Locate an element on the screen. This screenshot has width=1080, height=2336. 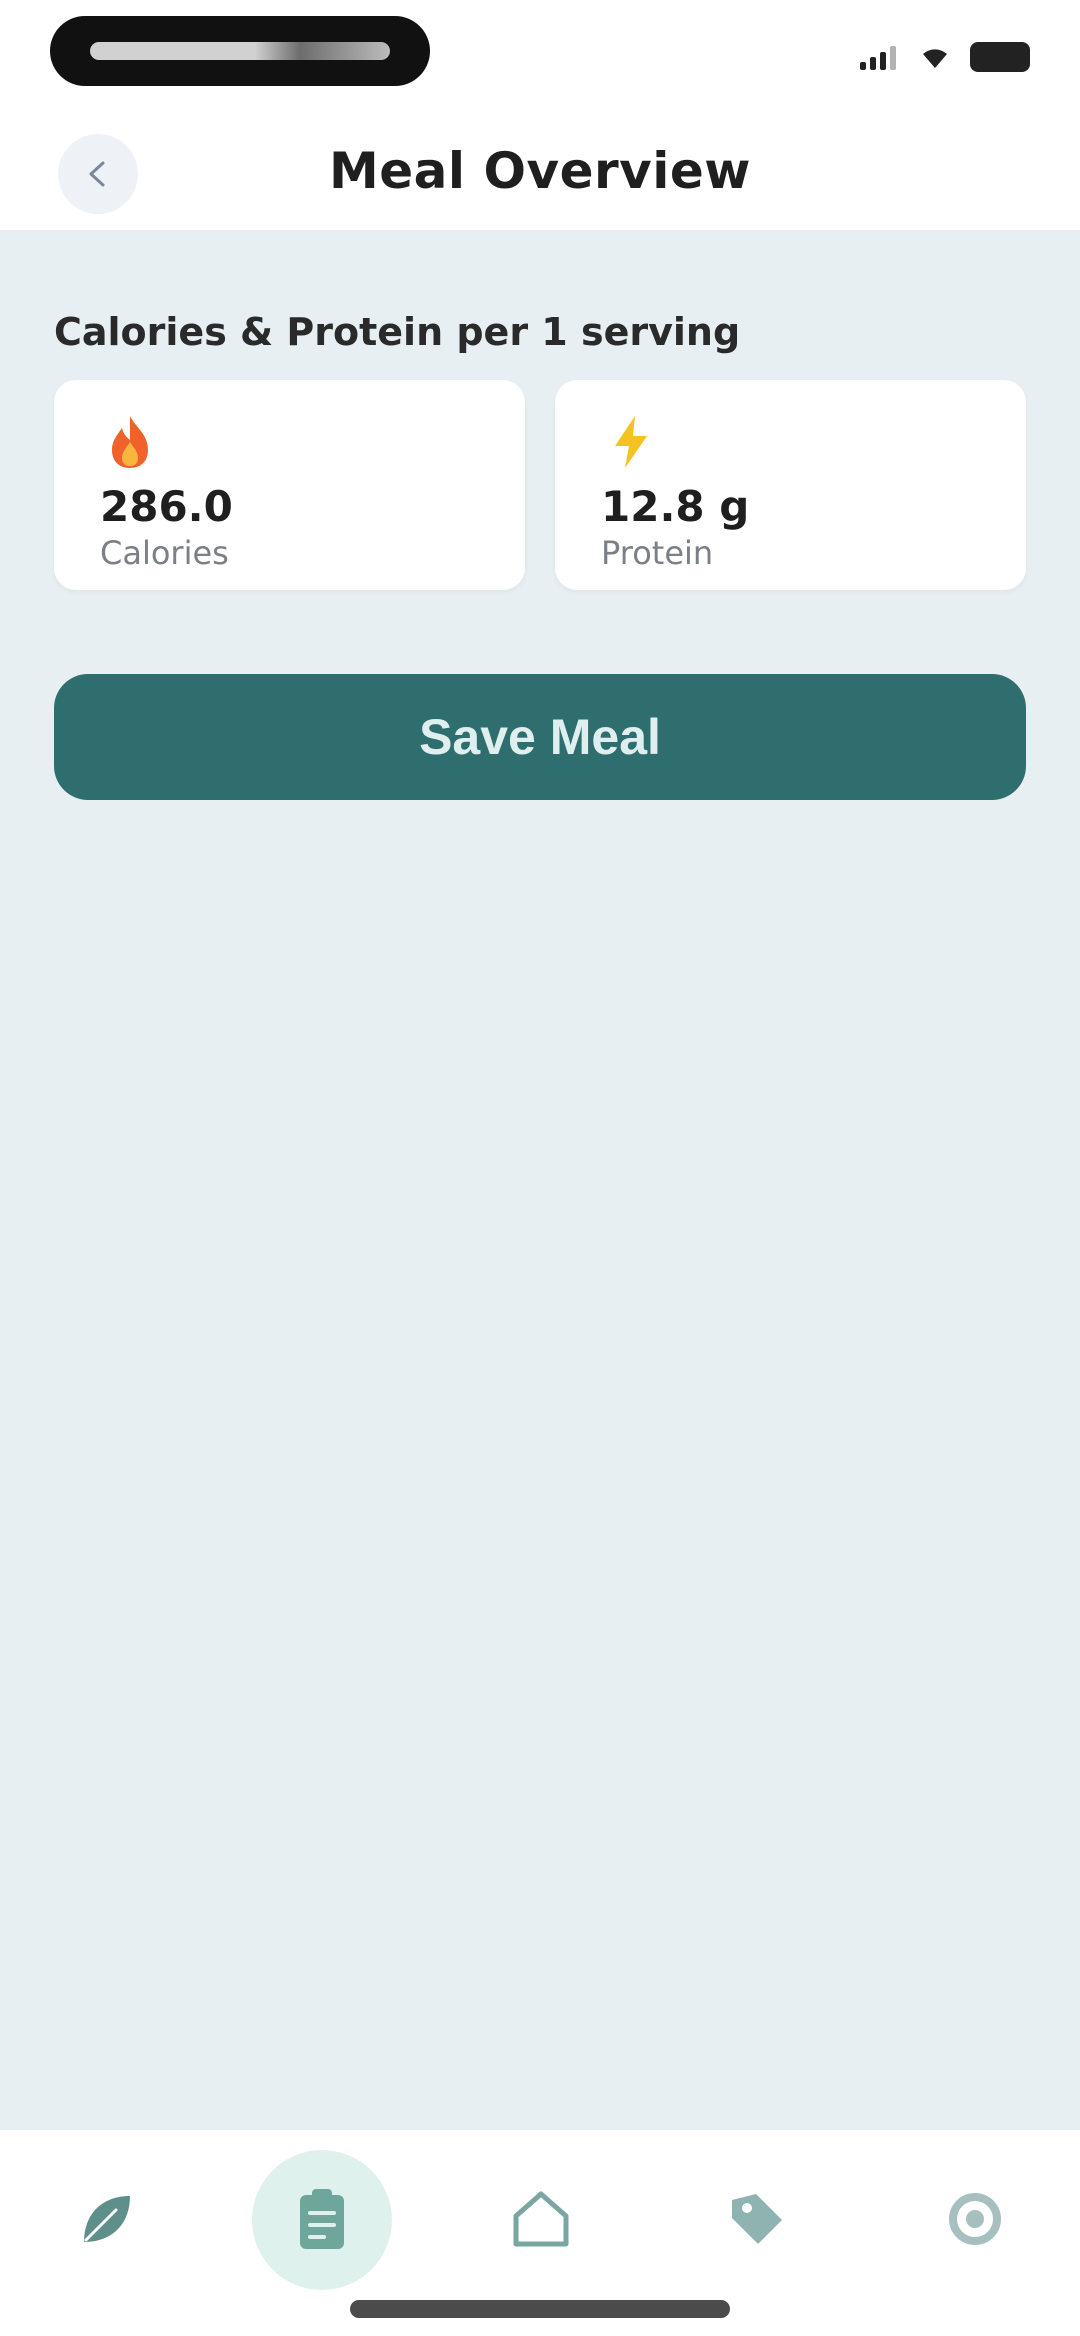
nav-item-meals is located at coordinates (107, 2219).